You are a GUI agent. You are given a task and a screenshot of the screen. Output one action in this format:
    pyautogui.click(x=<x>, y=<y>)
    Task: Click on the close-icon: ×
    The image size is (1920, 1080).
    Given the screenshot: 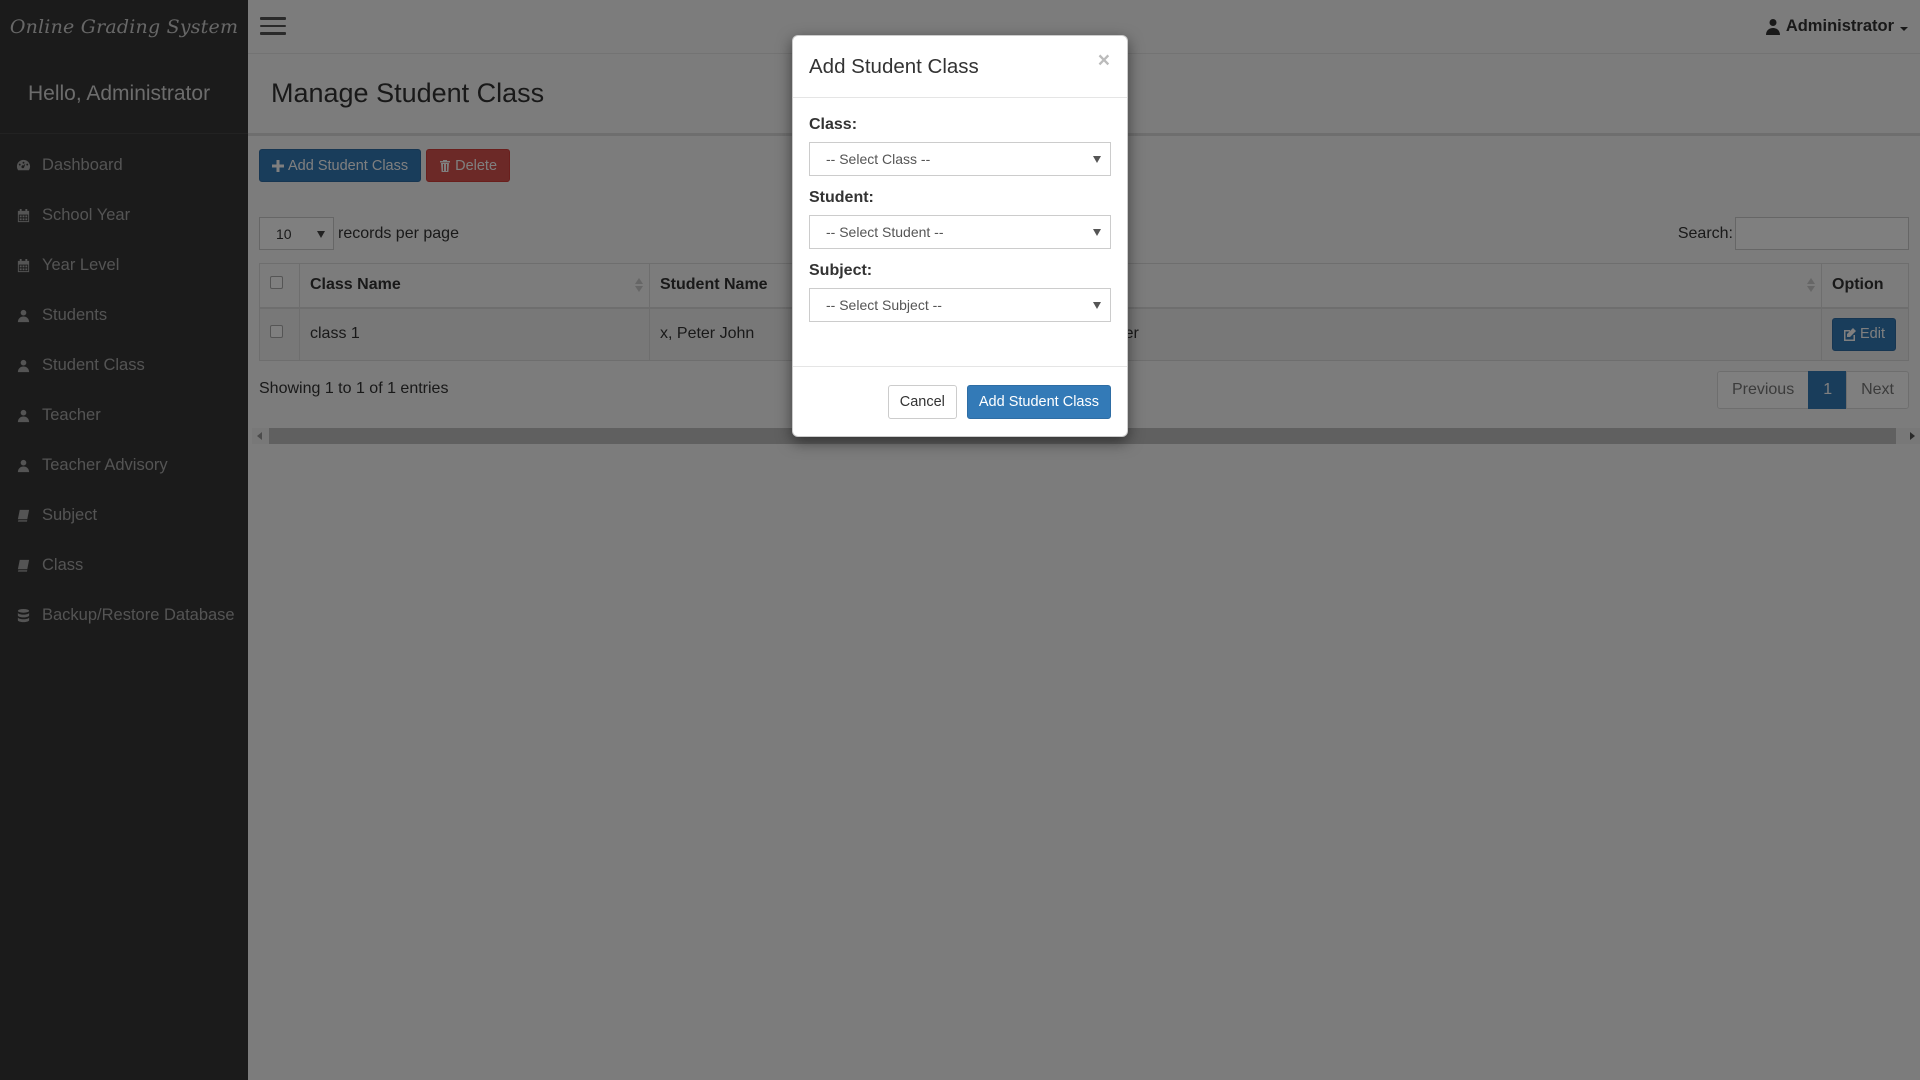 What is the action you would take?
    pyautogui.click(x=1104, y=60)
    